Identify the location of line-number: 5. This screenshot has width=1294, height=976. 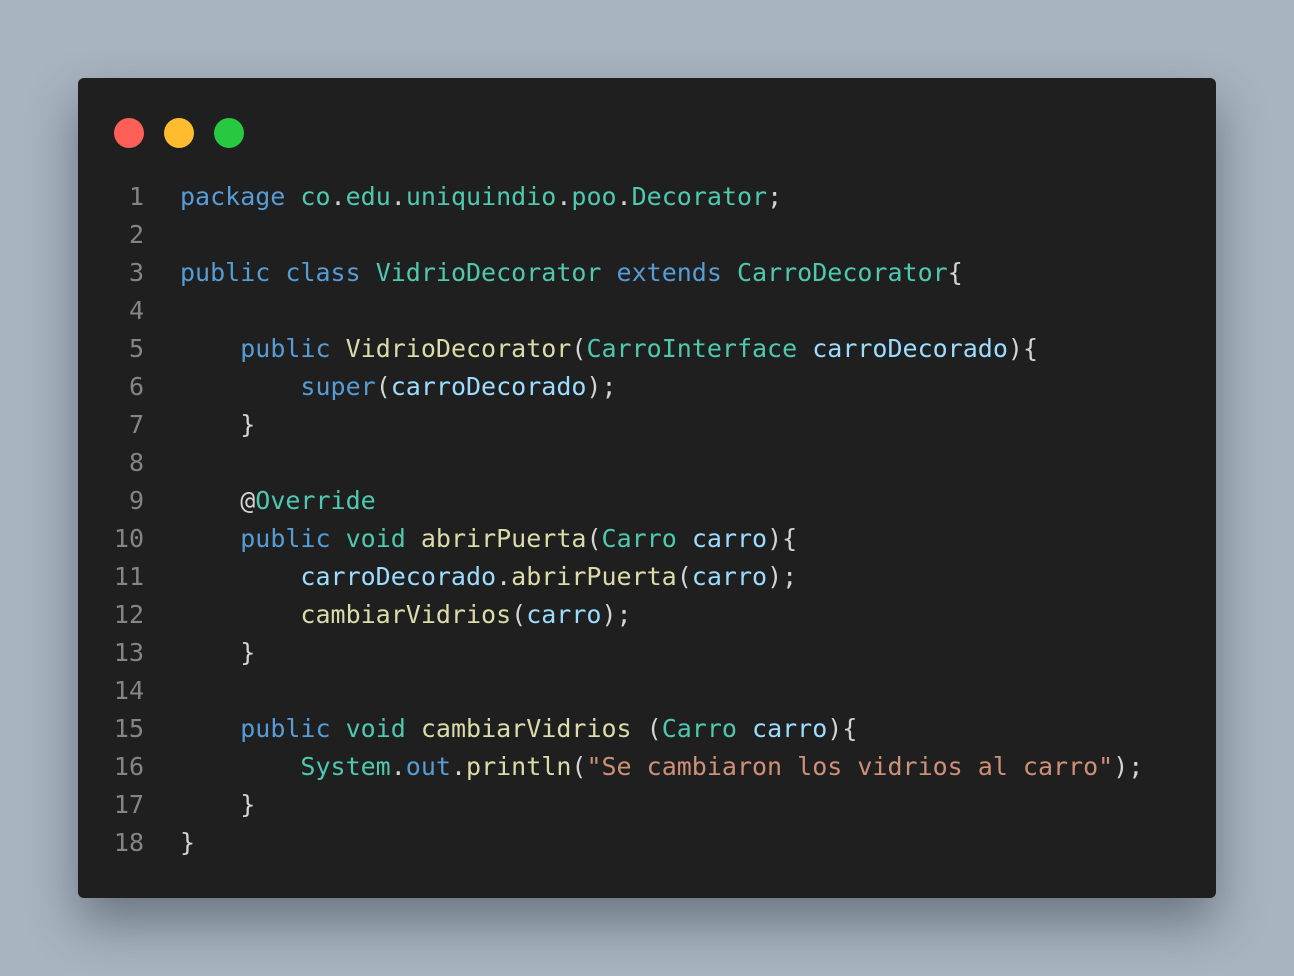
(136, 348).